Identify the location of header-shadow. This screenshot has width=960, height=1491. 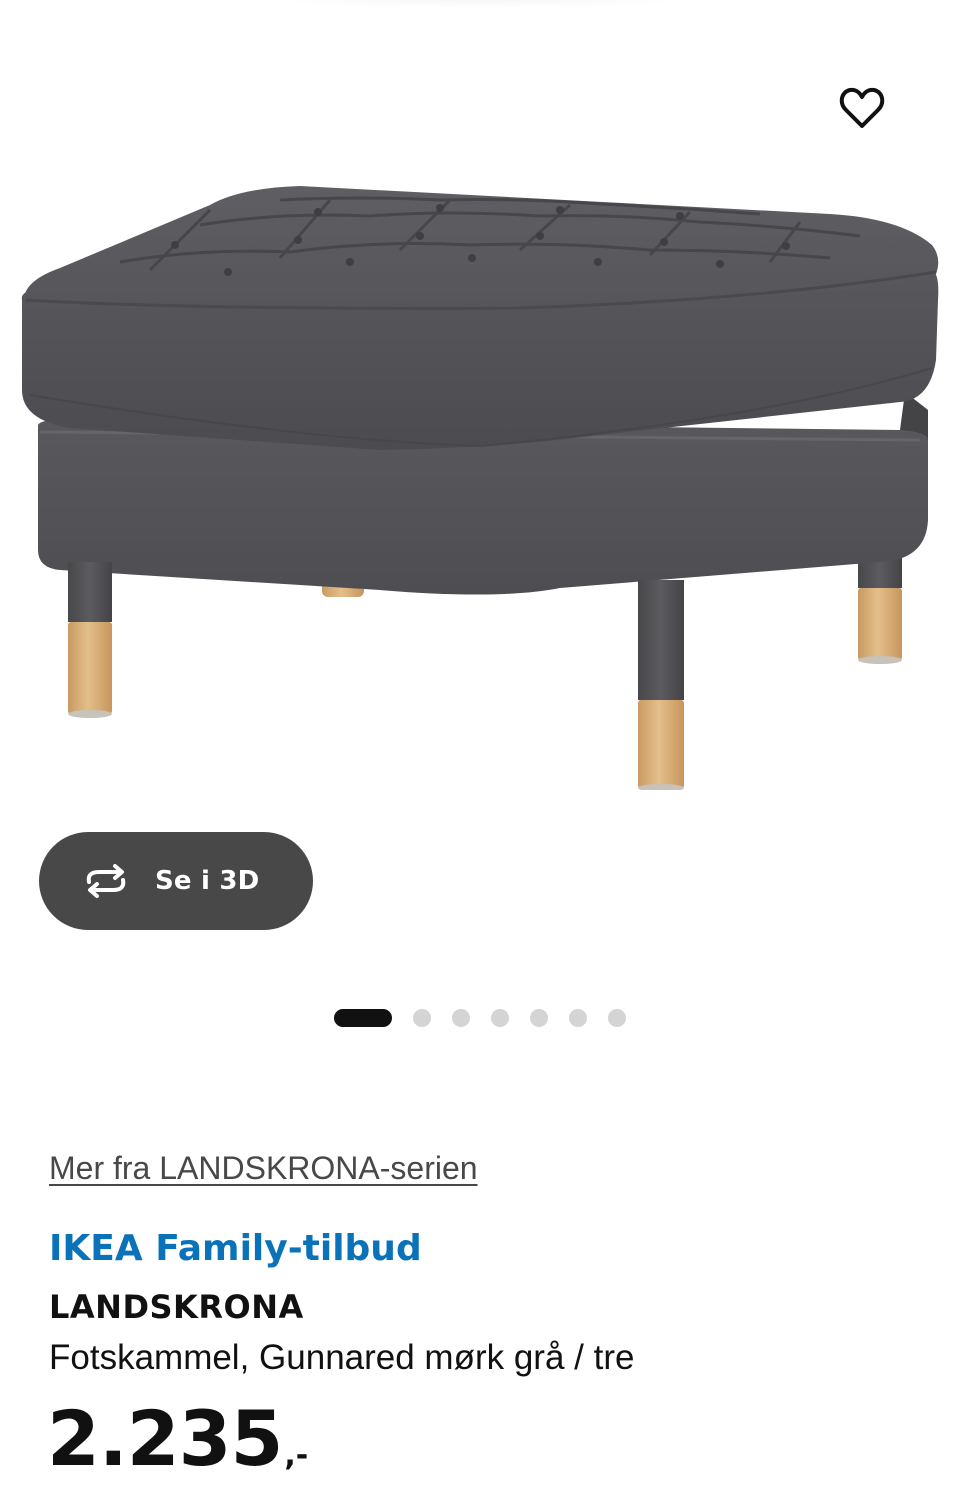
(480, 5).